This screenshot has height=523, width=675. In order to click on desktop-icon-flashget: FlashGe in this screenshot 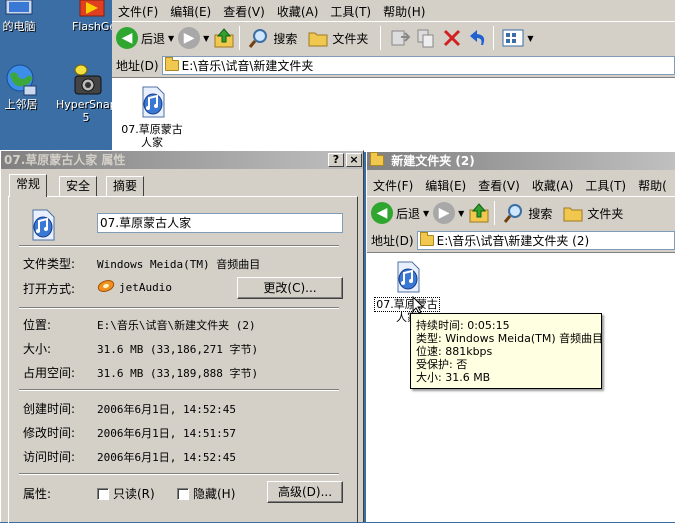, I will do `click(91, 16)`.